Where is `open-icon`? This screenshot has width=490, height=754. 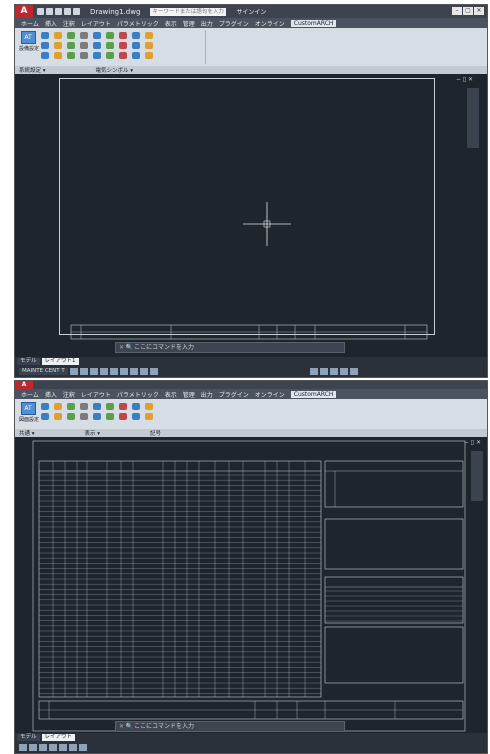
open-icon is located at coordinates (49, 11).